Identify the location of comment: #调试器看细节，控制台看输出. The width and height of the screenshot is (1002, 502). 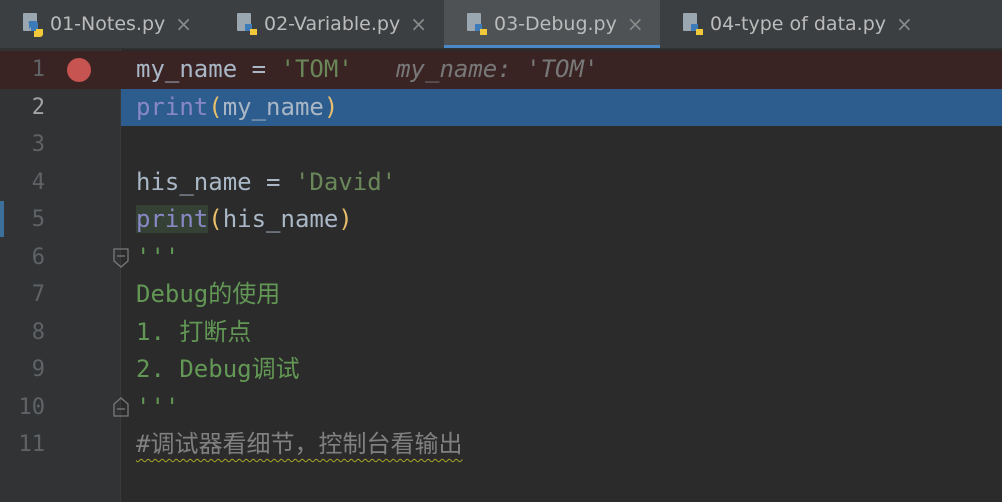
(299, 444).